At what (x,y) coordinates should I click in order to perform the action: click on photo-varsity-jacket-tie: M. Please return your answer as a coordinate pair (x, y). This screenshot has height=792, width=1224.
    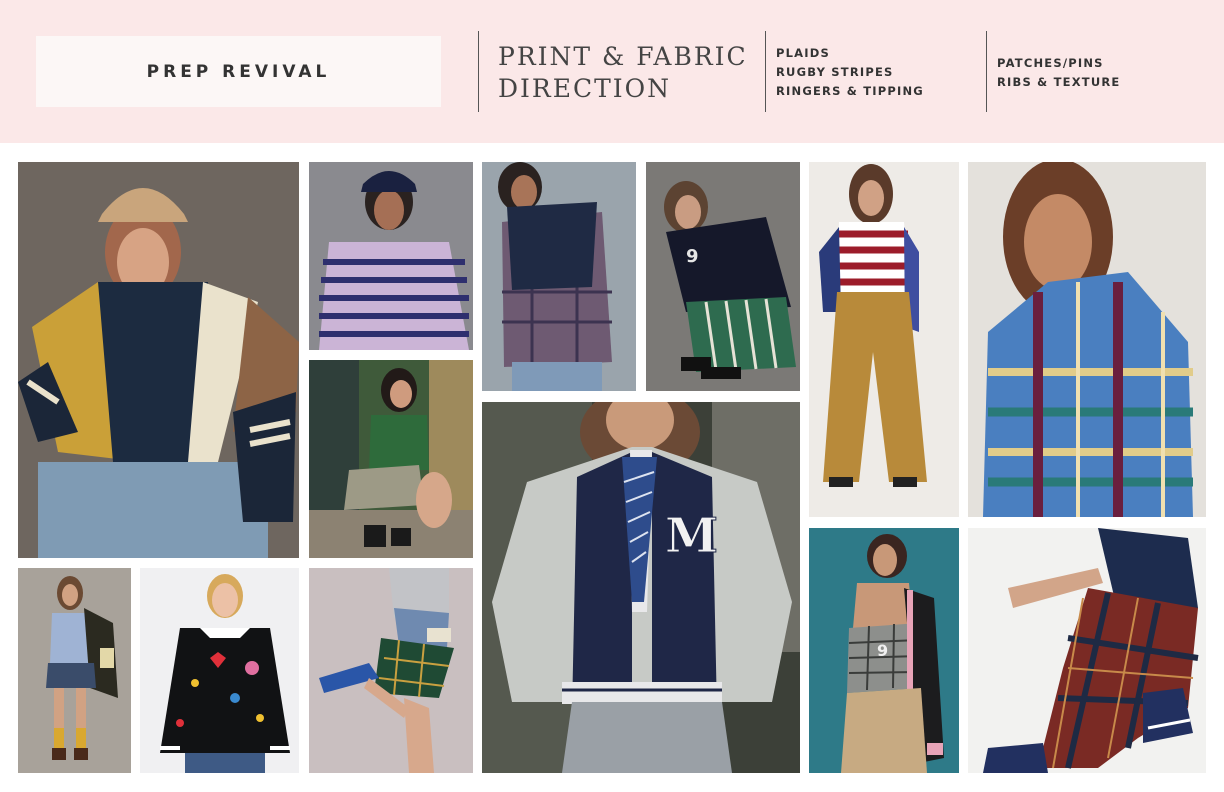
    Looking at the image, I should click on (641, 587).